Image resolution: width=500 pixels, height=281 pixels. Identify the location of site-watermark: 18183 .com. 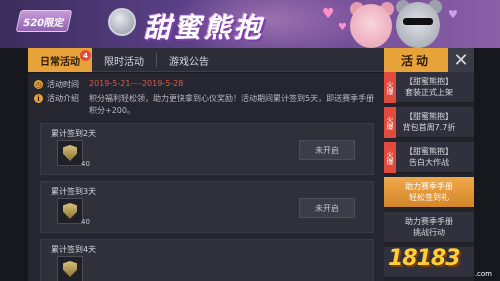
(441, 258).